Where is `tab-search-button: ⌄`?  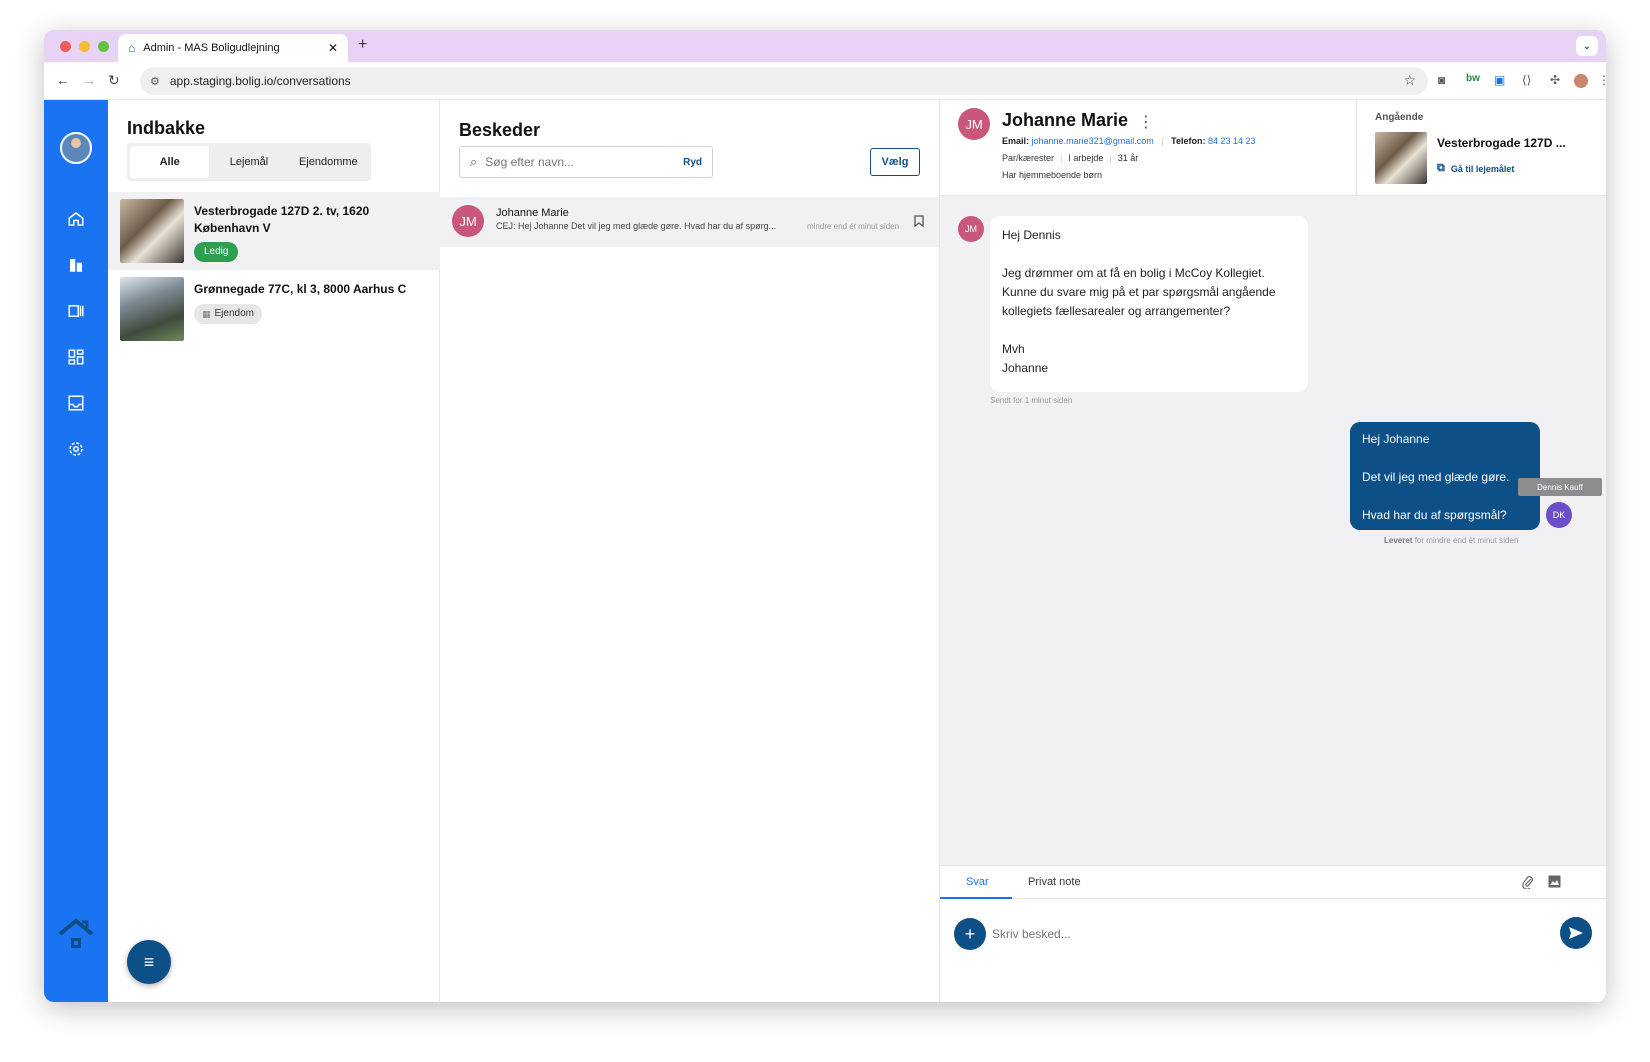 tab-search-button: ⌄ is located at coordinates (1587, 46).